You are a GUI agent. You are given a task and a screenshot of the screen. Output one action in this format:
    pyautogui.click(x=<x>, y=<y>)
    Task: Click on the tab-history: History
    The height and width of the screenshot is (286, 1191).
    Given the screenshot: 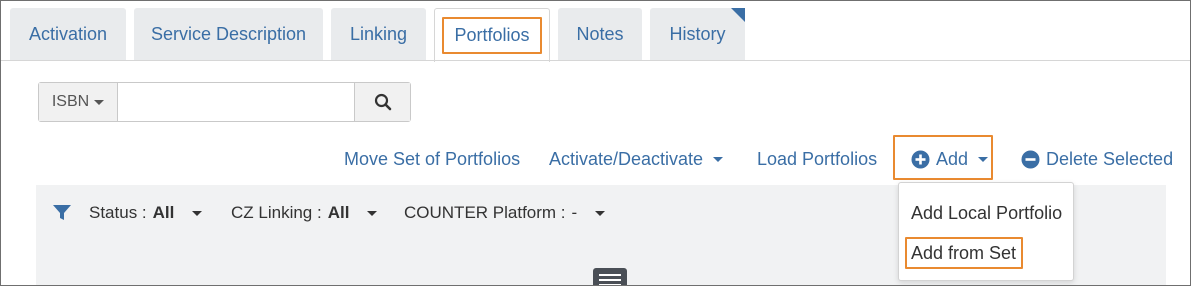 What is the action you would take?
    pyautogui.click(x=697, y=34)
    